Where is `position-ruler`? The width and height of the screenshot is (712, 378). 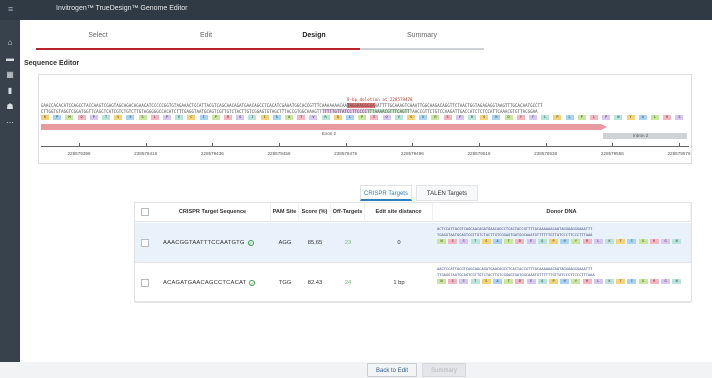
position-ruler is located at coordinates (365, 146).